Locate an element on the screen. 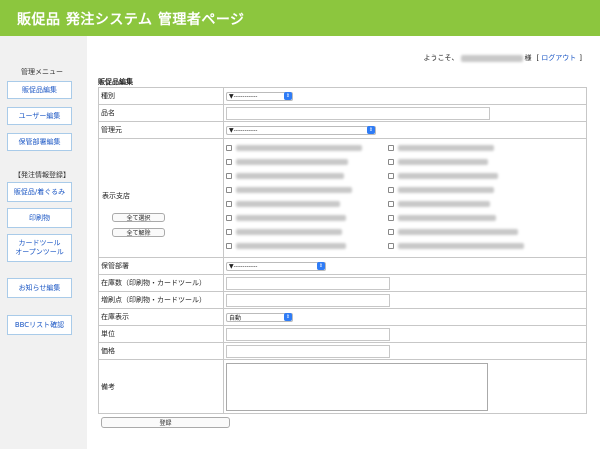  storage-dept-select-value: ▼----------- is located at coordinates (243, 266).